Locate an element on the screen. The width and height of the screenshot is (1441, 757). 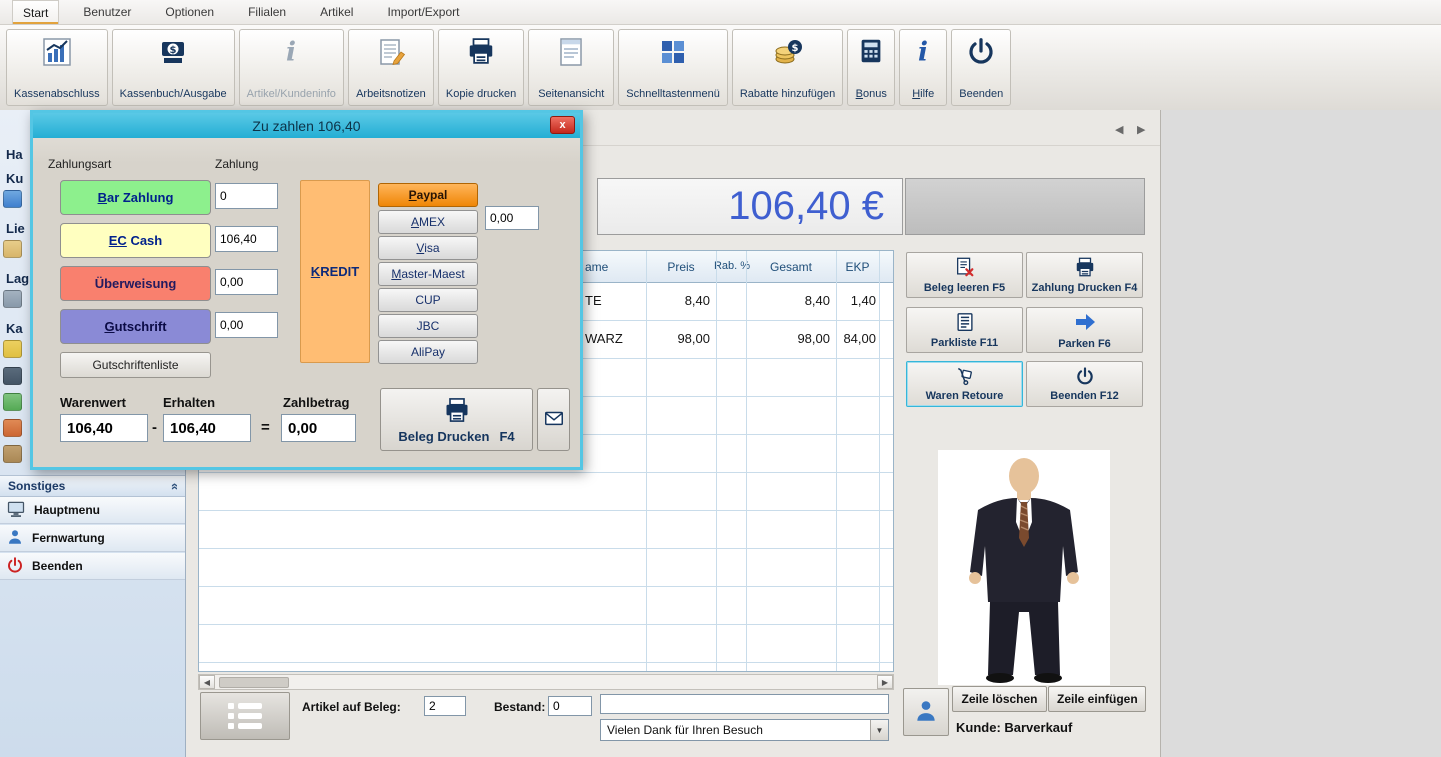
amex-button: AMEX is located at coordinates (428, 222).